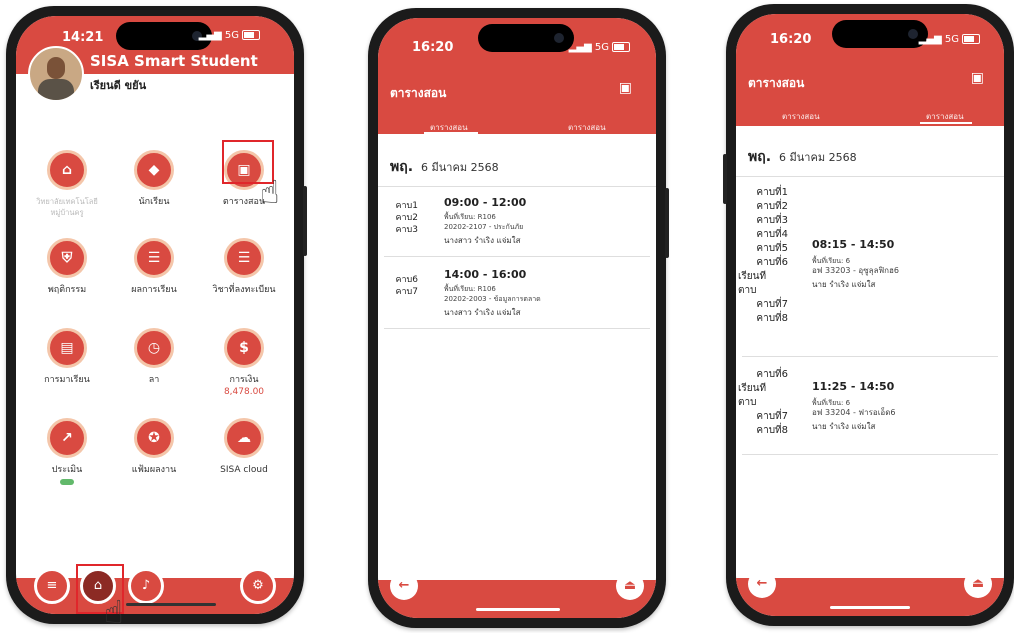  What do you see at coordinates (67, 438) in the screenshot?
I see `chart-line-icon: ↗` at bounding box center [67, 438].